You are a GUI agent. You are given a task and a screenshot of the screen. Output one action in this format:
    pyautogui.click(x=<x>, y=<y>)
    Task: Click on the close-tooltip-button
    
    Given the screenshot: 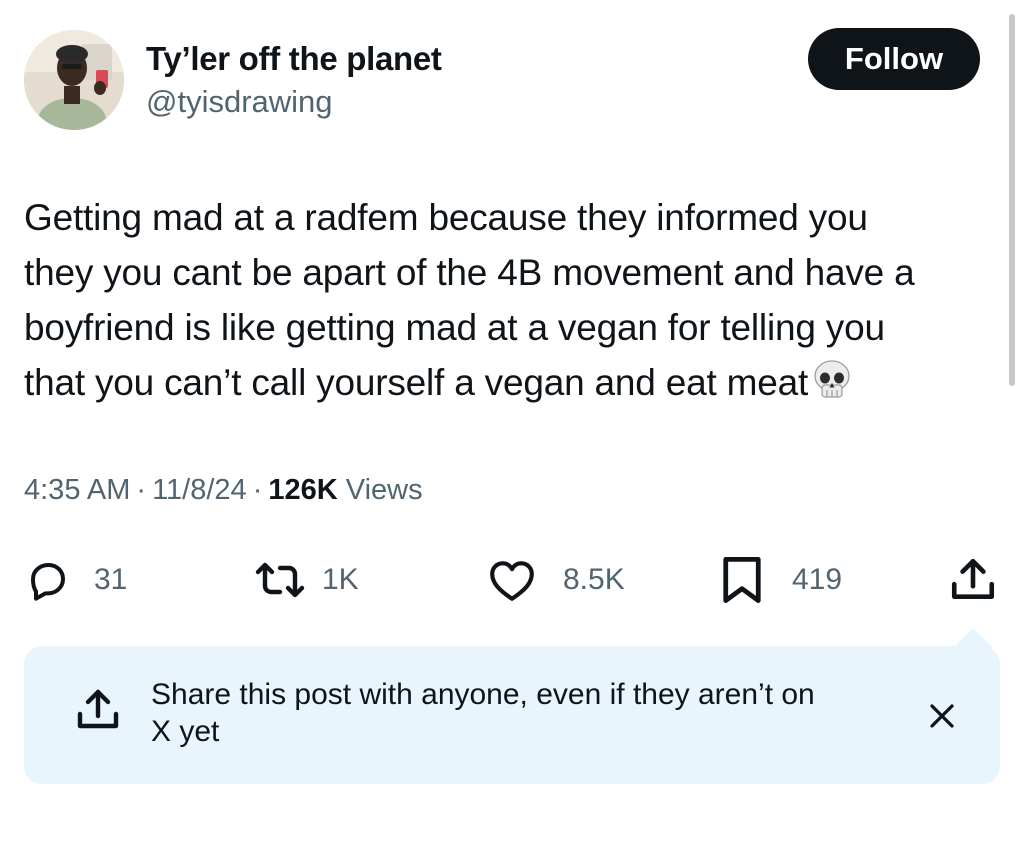 What is the action you would take?
    pyautogui.click(x=942, y=718)
    